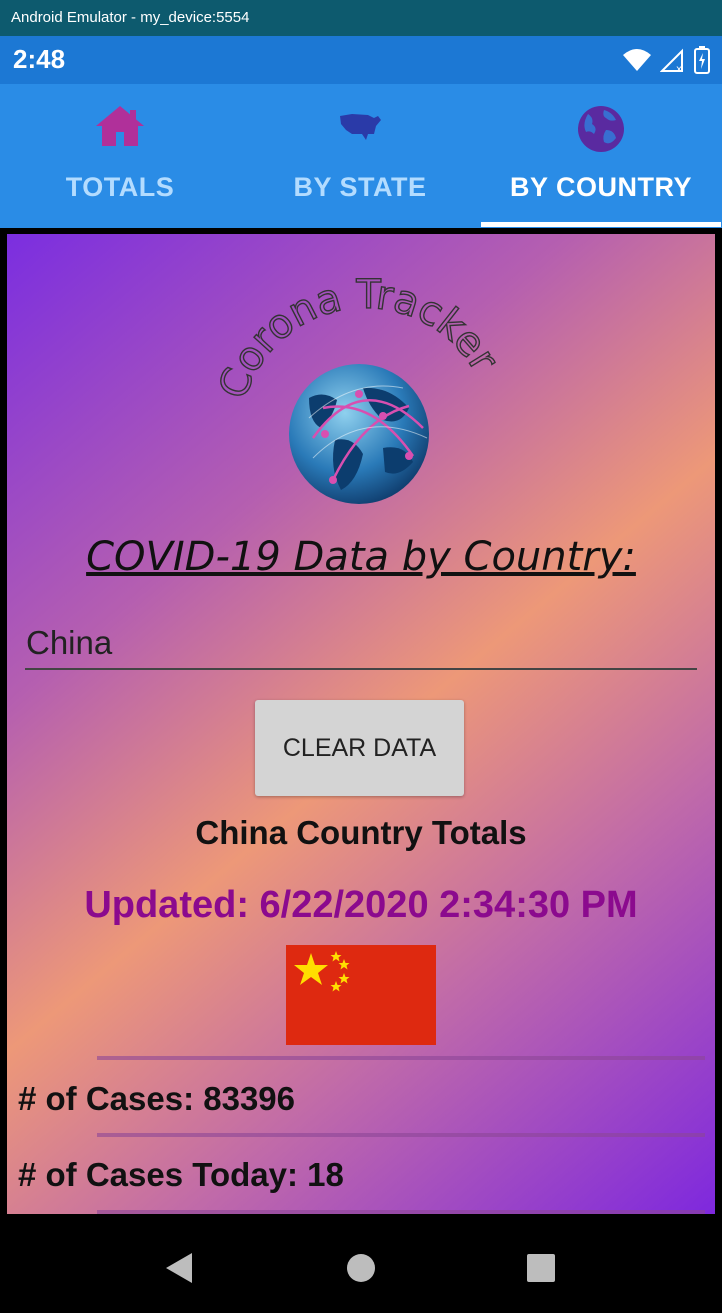  What do you see at coordinates (120, 128) in the screenshot?
I see `home-icon` at bounding box center [120, 128].